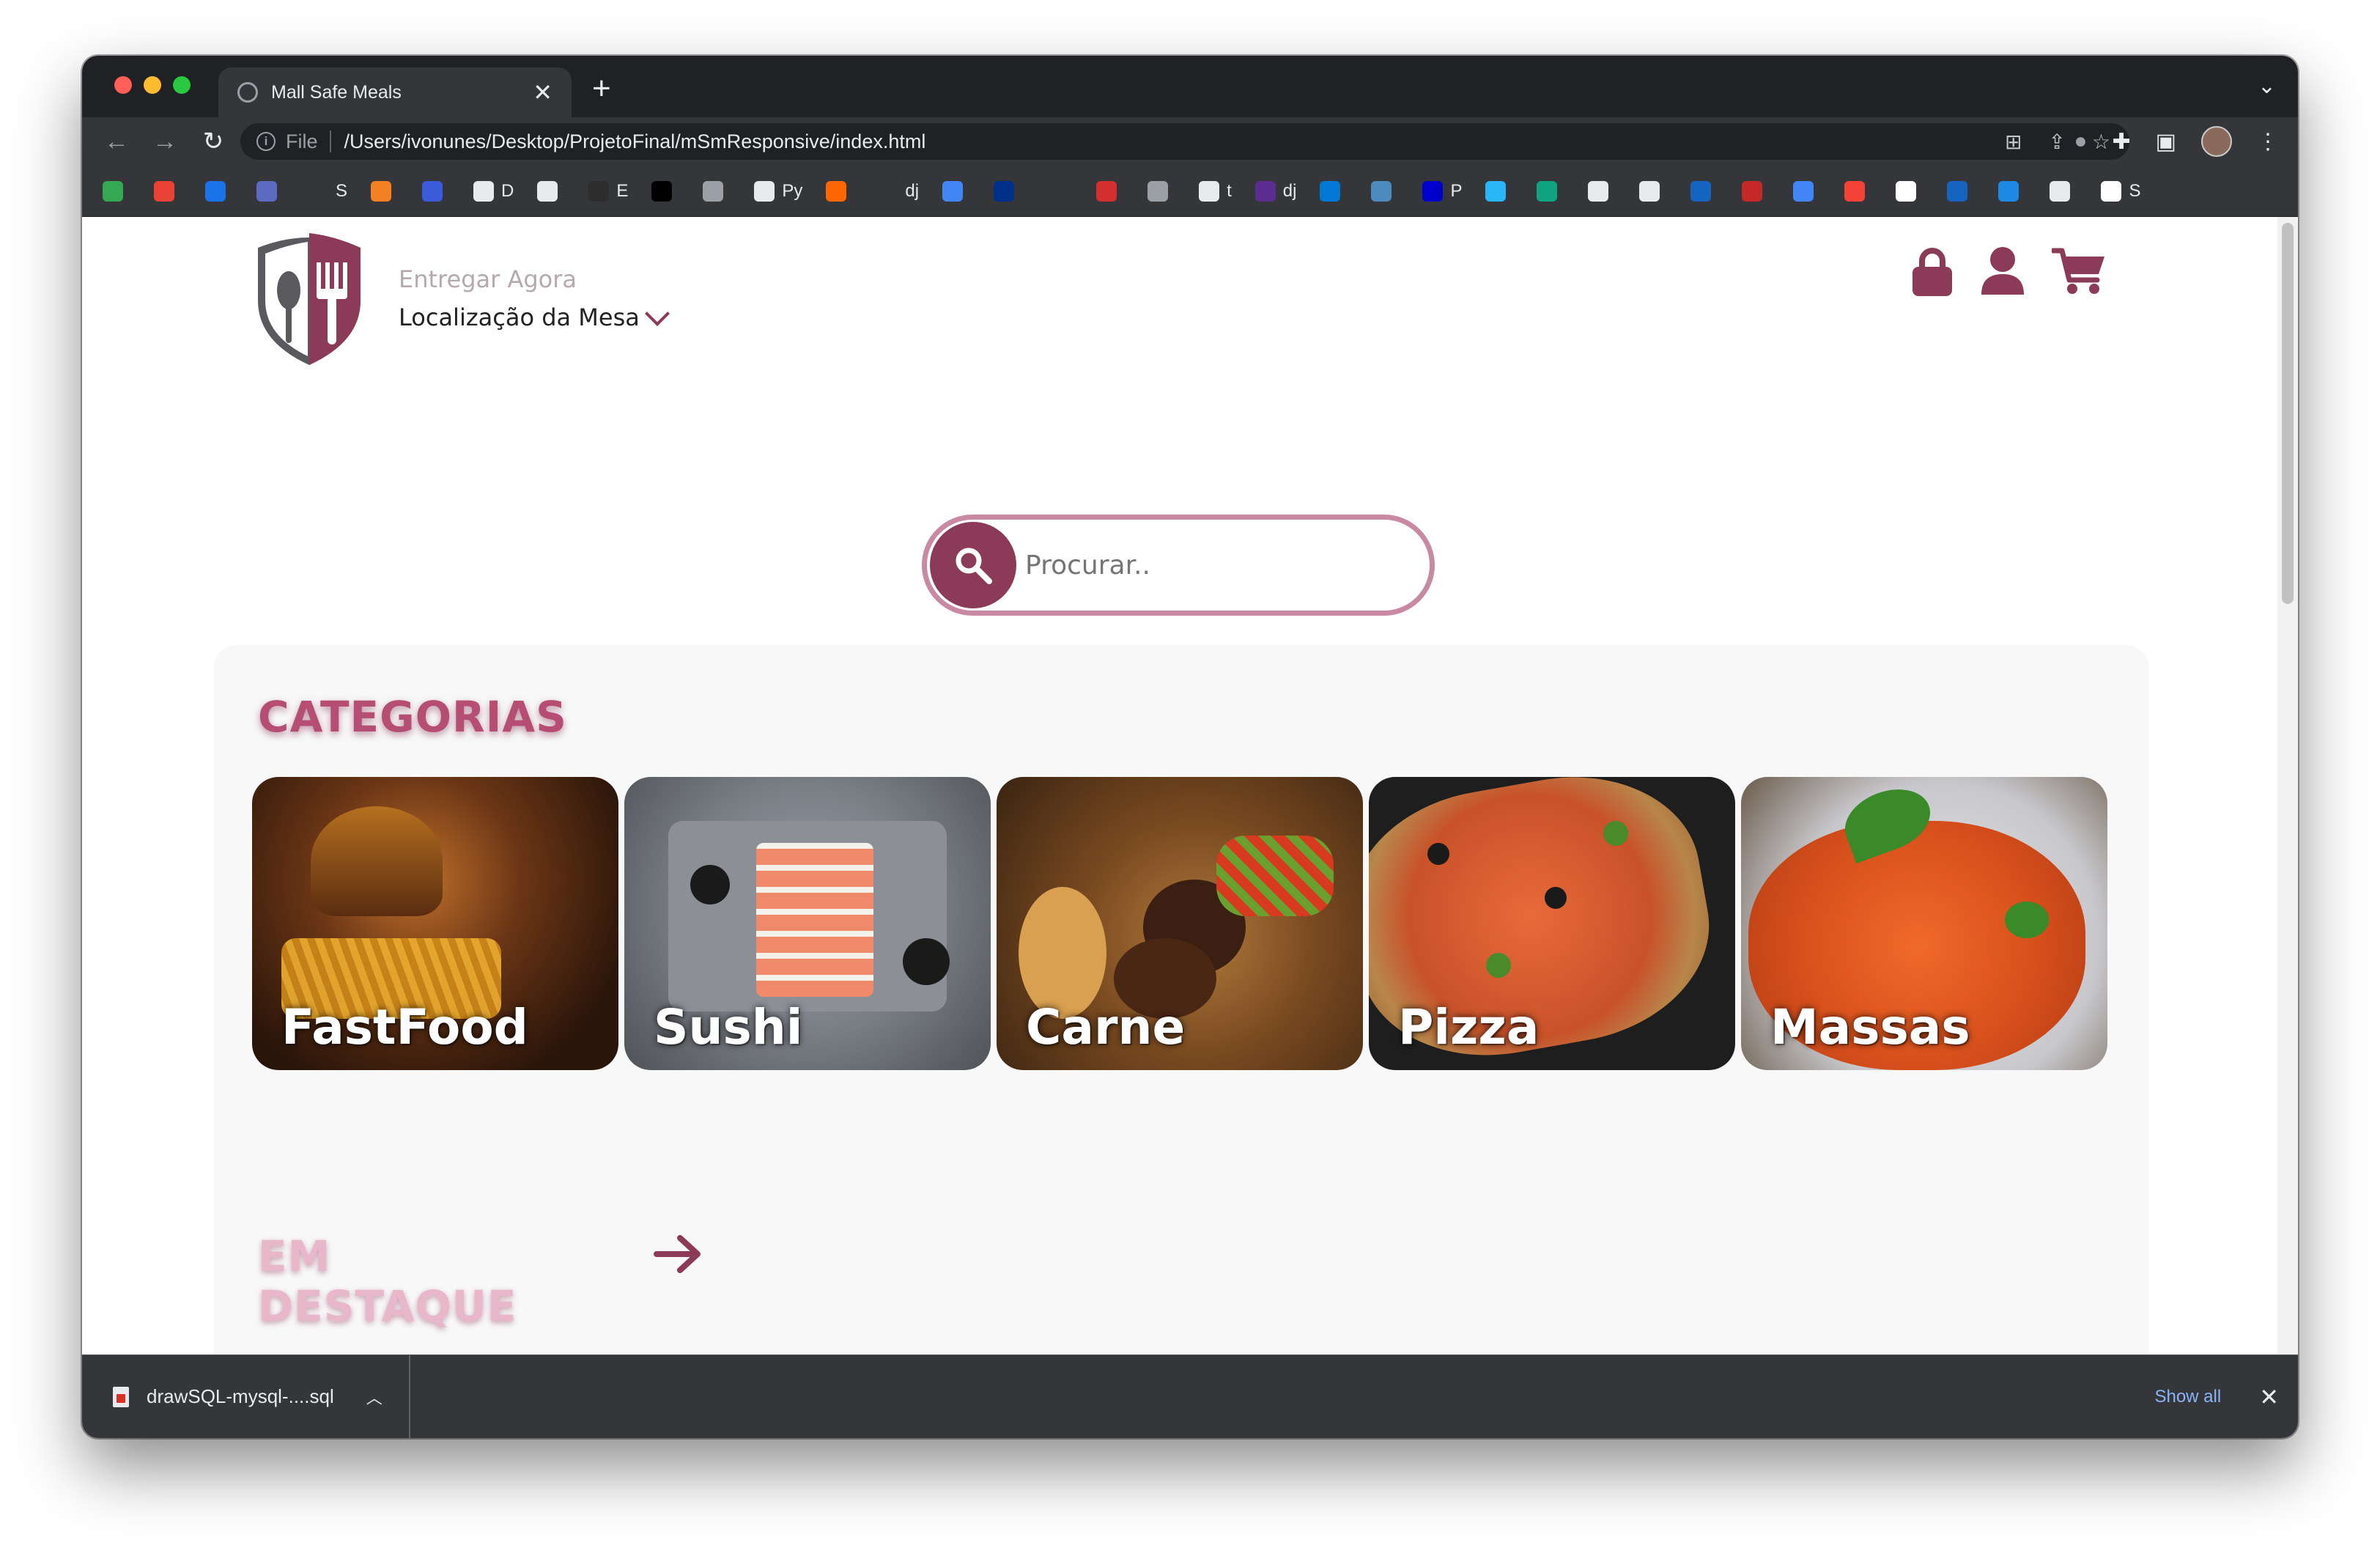 This screenshot has height=1548, width=2380. Describe the element at coordinates (622, 190) in the screenshot. I see `bookmark-label: E` at that location.